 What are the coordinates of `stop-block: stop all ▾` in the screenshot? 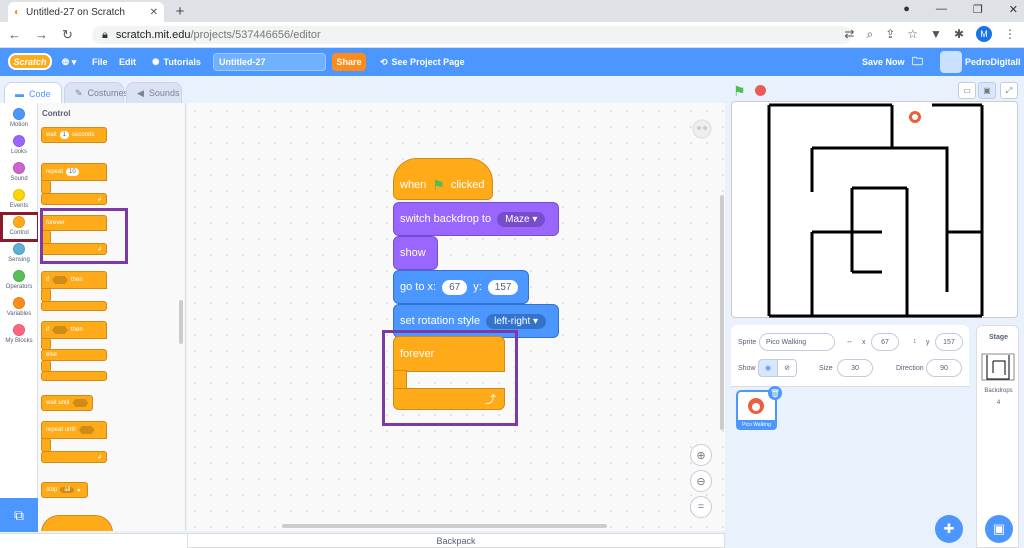 It's located at (64, 490).